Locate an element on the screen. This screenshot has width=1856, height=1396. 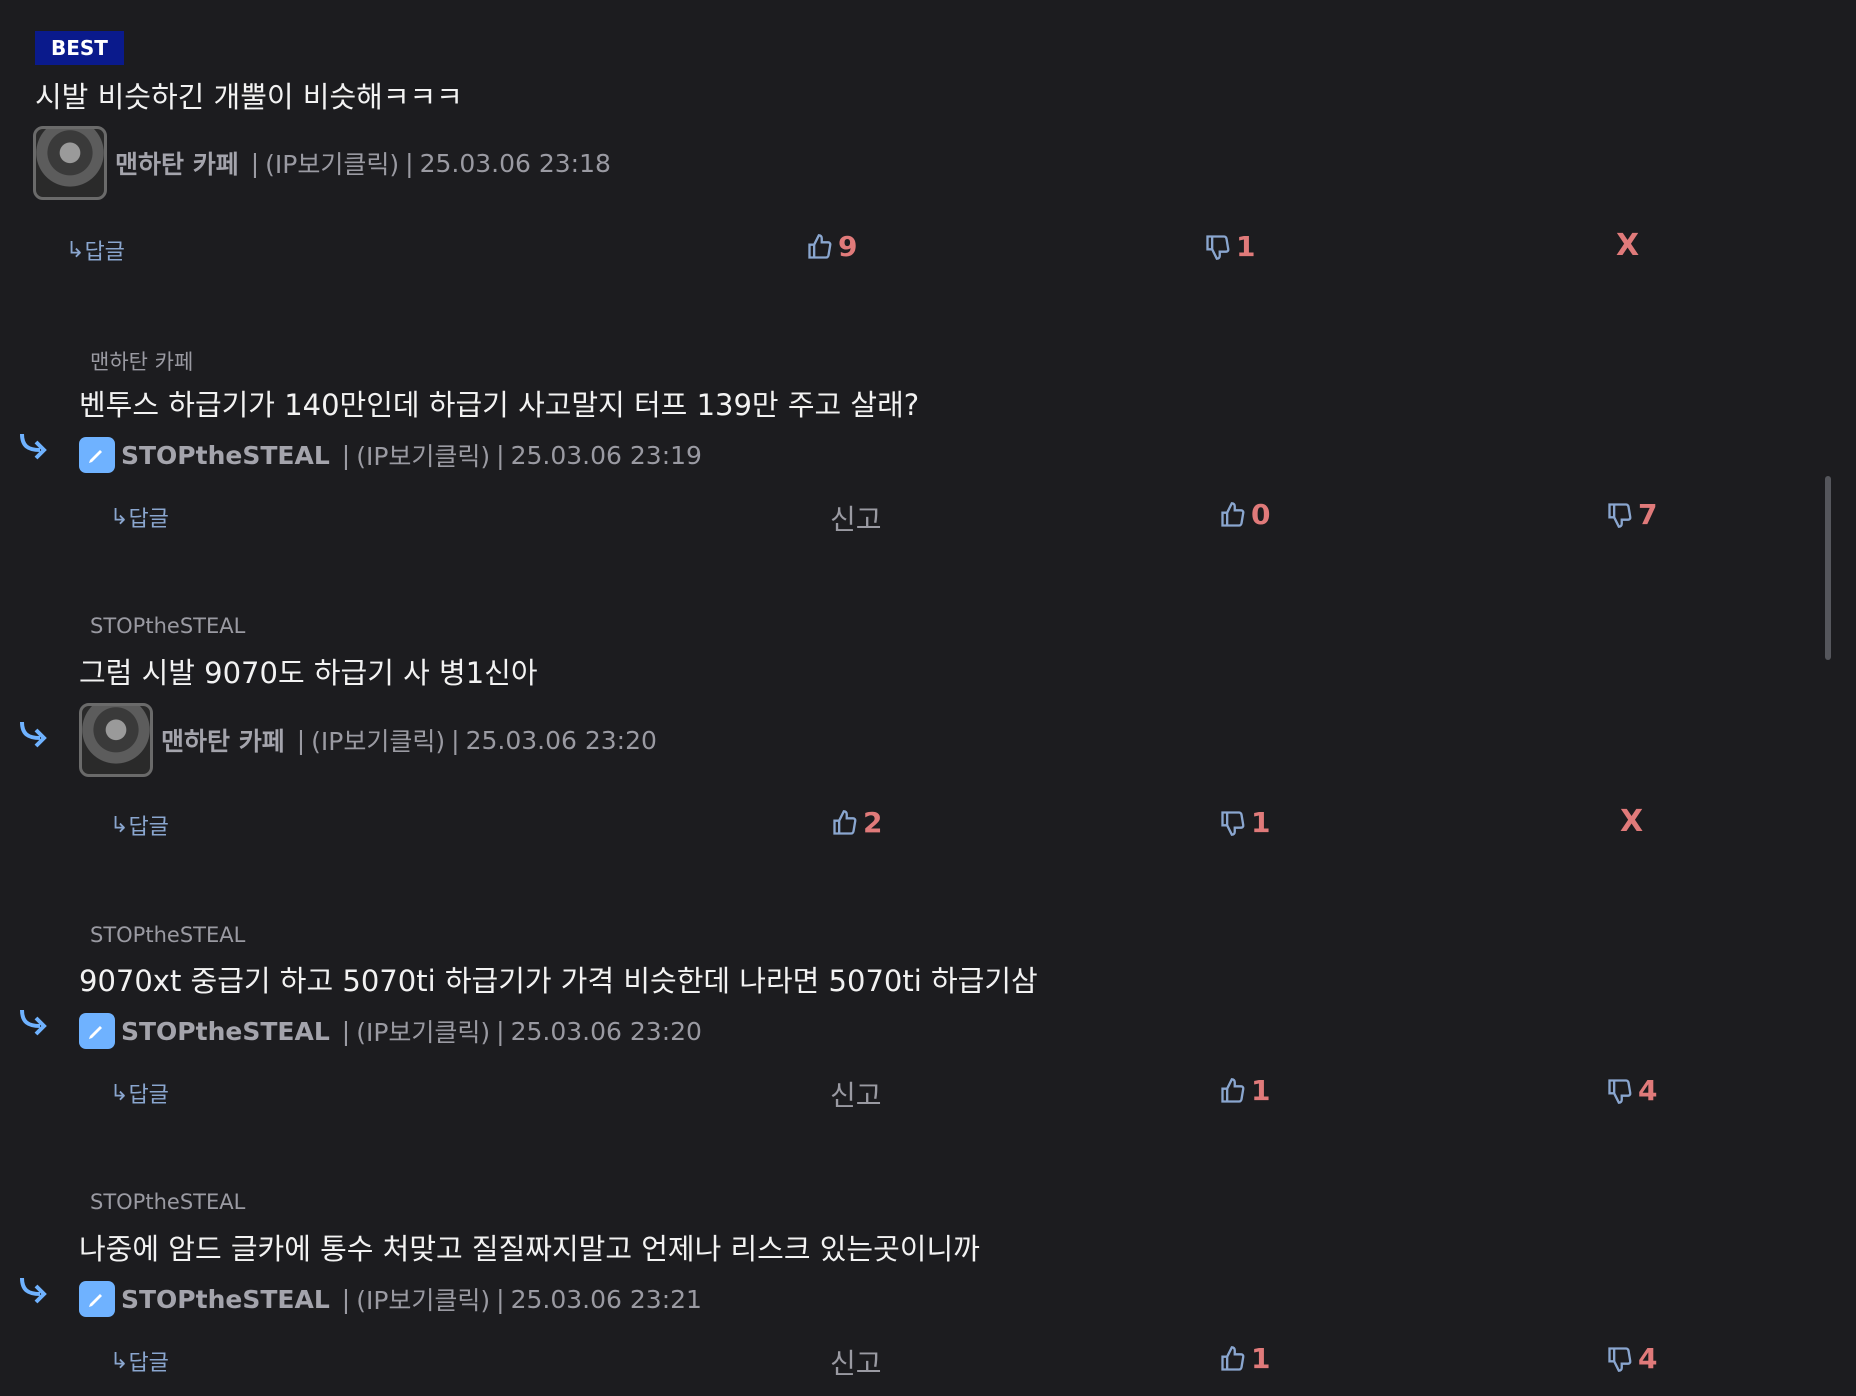
best-badge: BEST is located at coordinates (79, 48).